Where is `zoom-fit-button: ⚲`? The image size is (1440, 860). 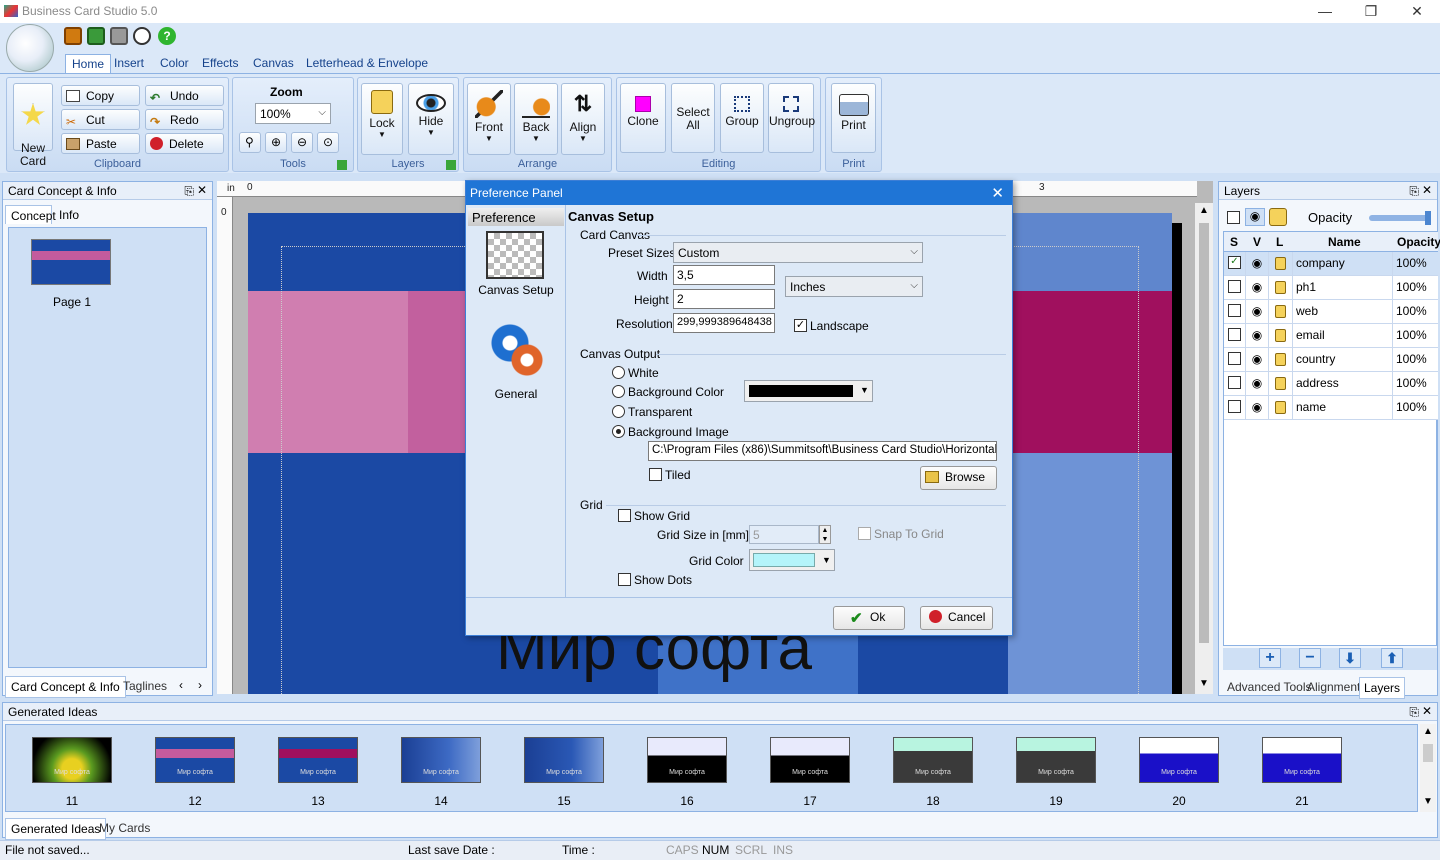
zoom-fit-button: ⚲ is located at coordinates (250, 142).